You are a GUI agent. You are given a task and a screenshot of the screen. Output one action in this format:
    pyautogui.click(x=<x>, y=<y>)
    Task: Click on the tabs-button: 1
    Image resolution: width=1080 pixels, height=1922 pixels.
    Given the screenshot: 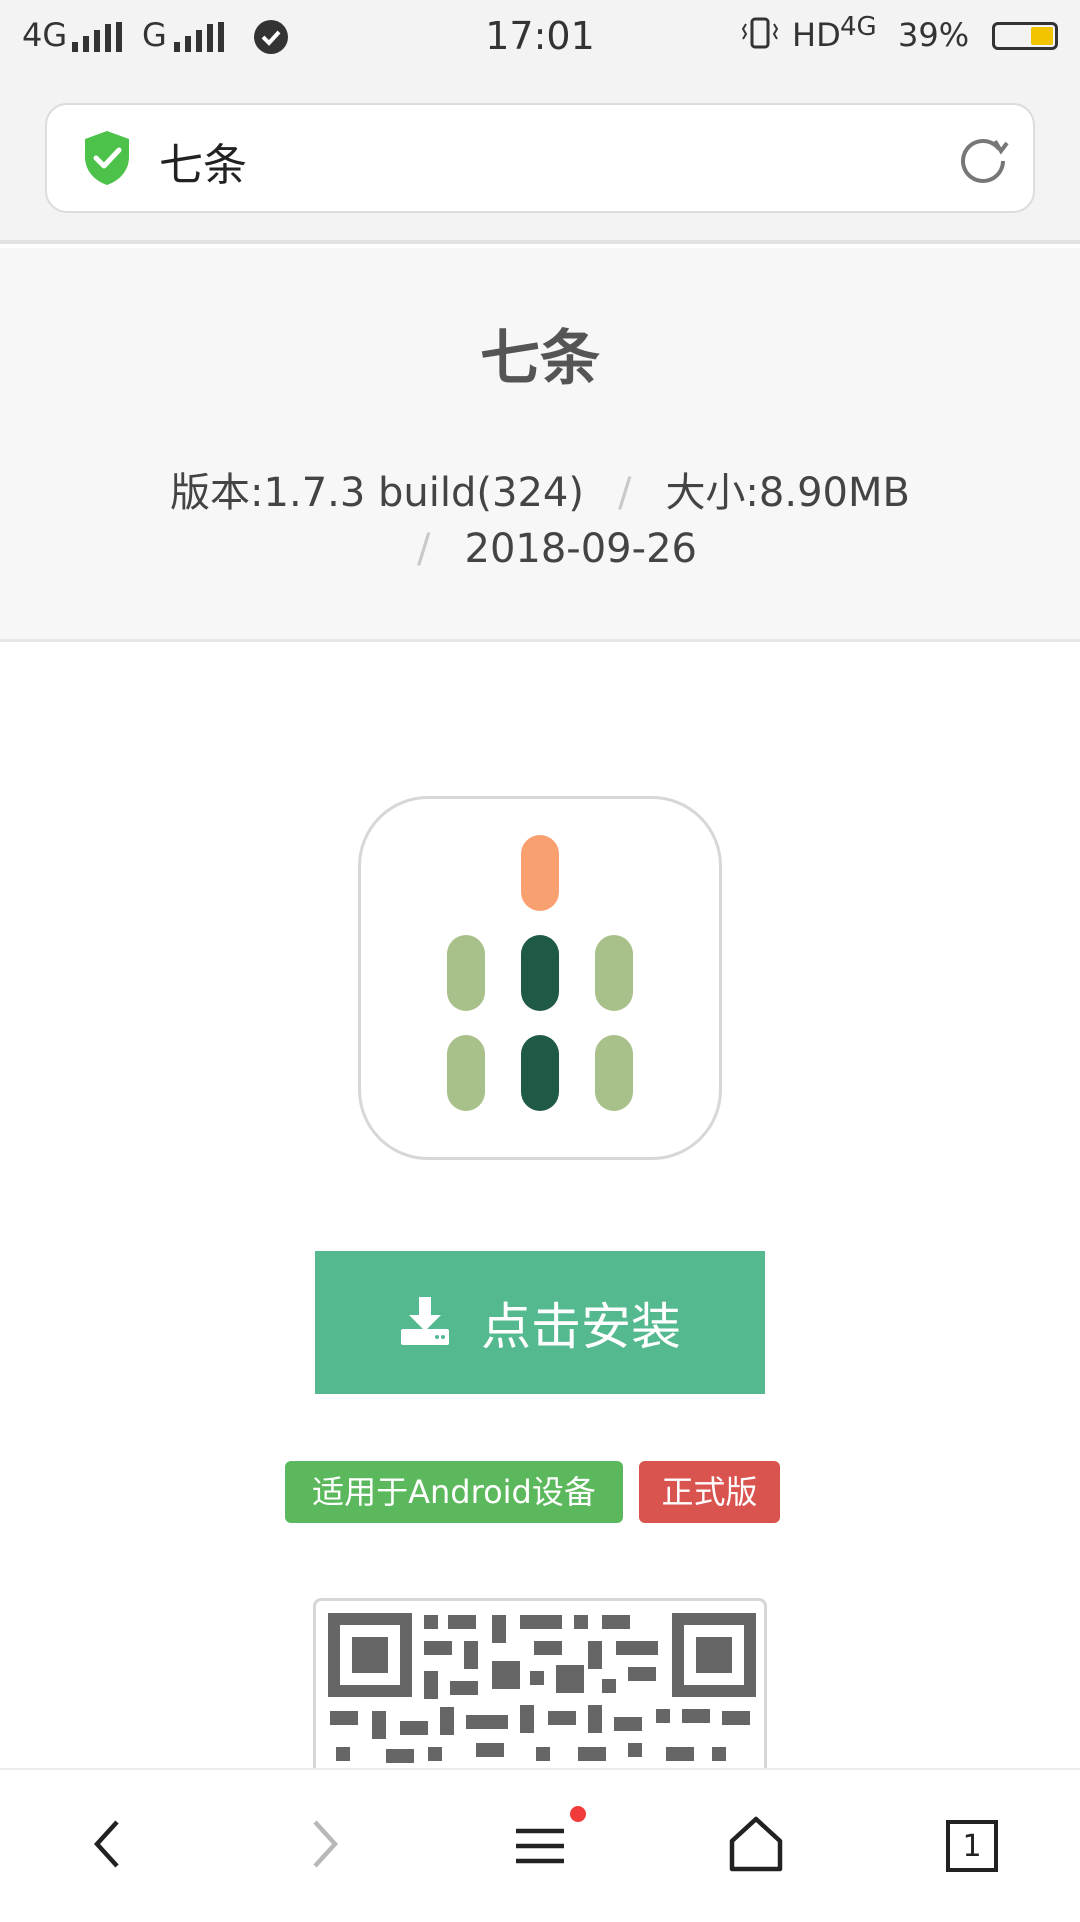 What is the action you would take?
    pyautogui.click(x=972, y=1846)
    